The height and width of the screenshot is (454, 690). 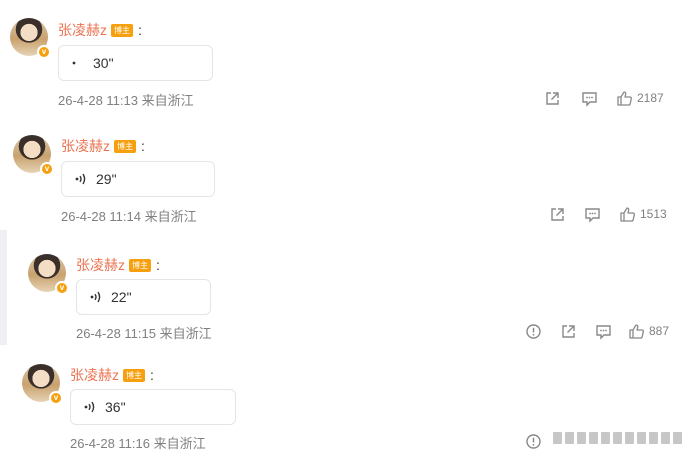 What do you see at coordinates (153, 407) in the screenshot?
I see `voice-message: 36"` at bounding box center [153, 407].